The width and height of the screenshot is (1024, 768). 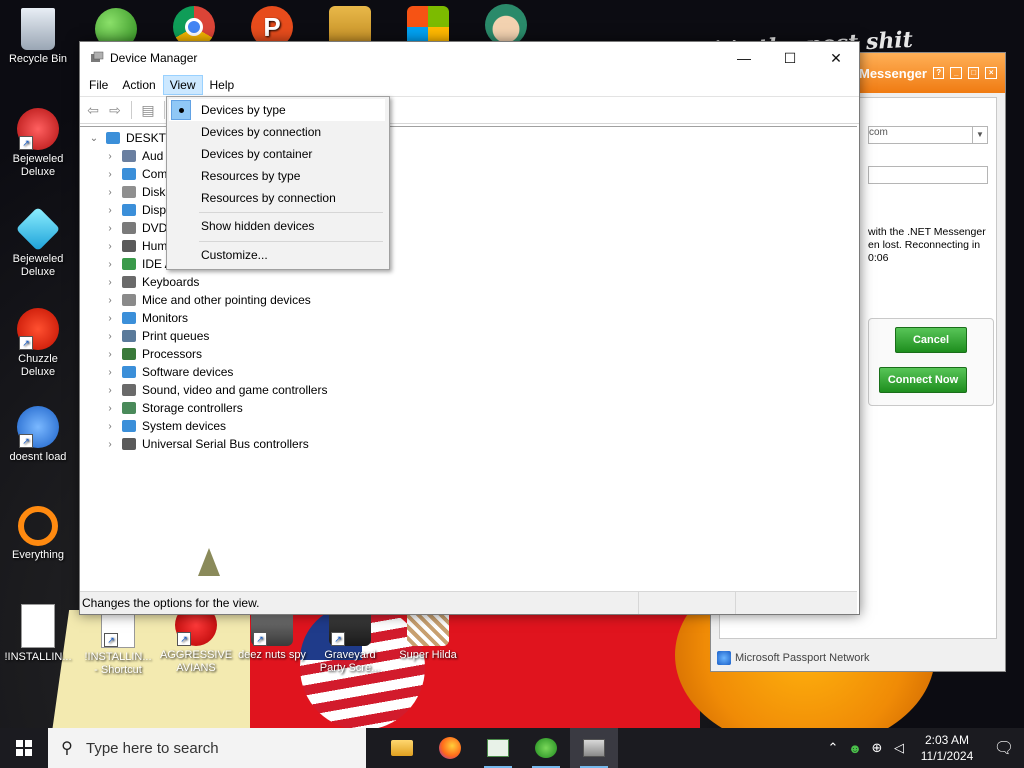 I want to click on forward-arrow-icon: ⇨, so click(x=115, y=110).